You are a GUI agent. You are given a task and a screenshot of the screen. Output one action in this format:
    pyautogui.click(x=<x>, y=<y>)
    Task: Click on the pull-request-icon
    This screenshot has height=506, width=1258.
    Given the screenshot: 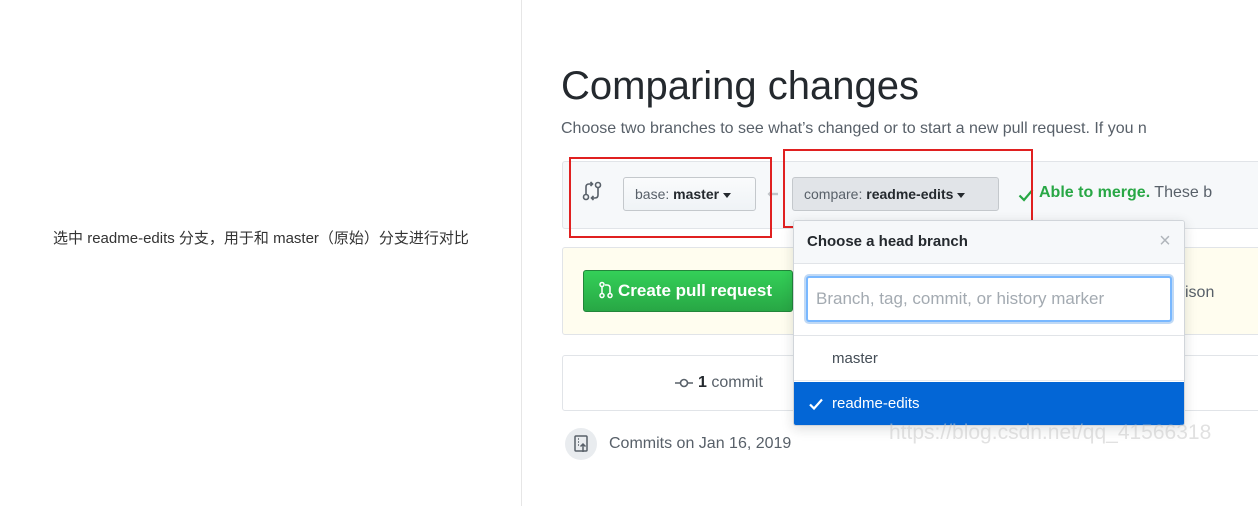 What is the action you would take?
    pyautogui.click(x=606, y=290)
    